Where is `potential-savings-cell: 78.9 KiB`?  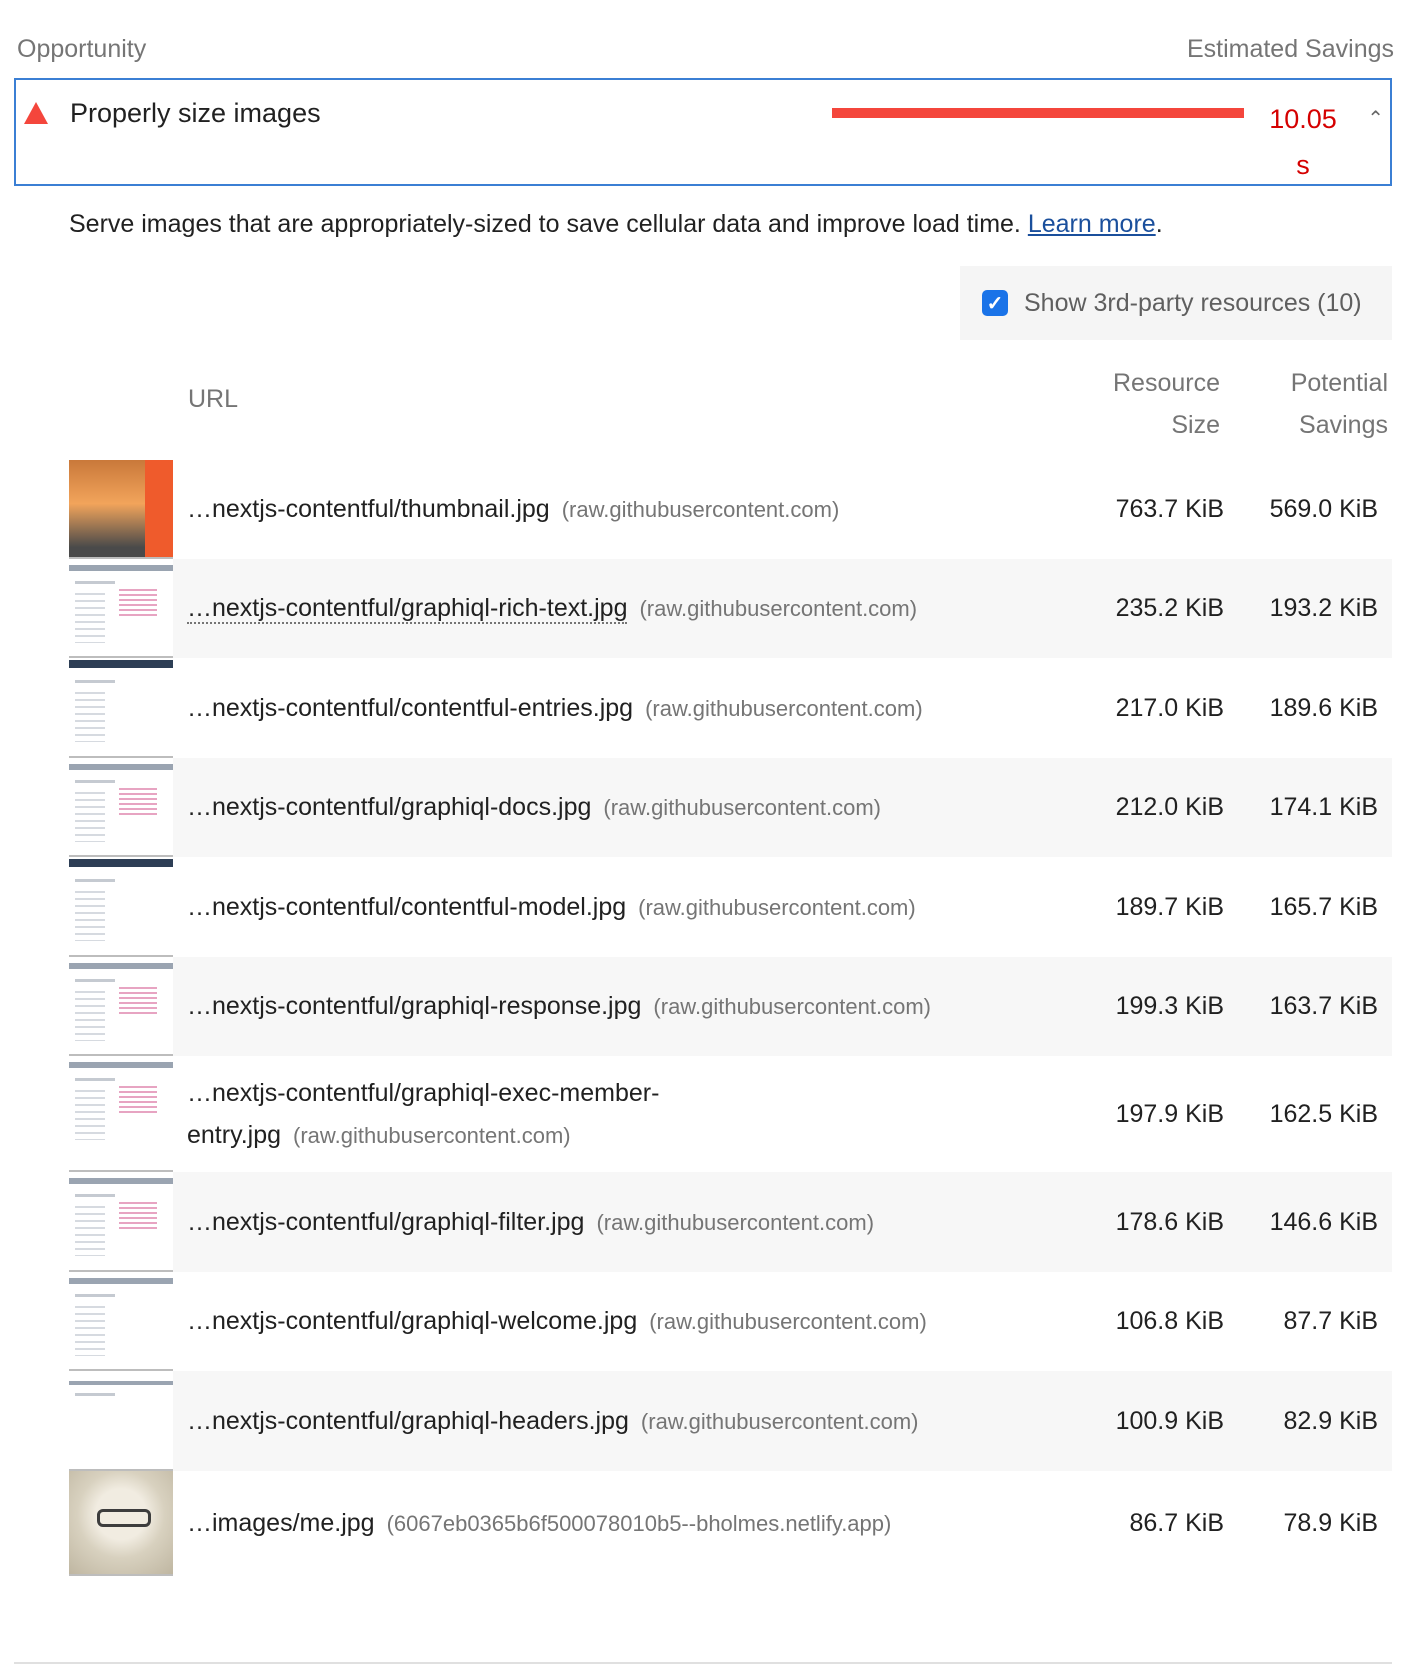 potential-savings-cell: 78.9 KiB is located at coordinates (1330, 1523).